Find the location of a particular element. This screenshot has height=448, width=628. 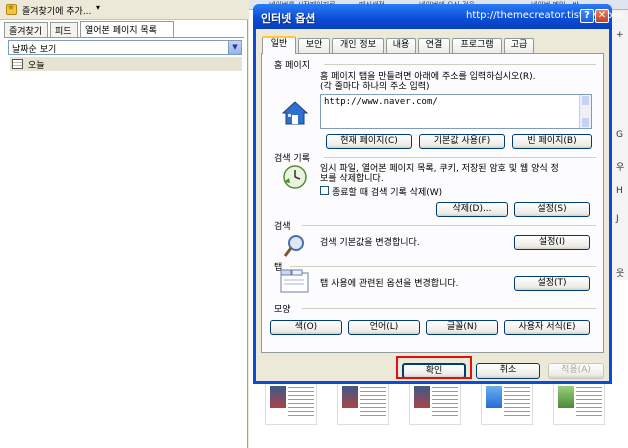

edge-text: H is located at coordinates (619, 191).